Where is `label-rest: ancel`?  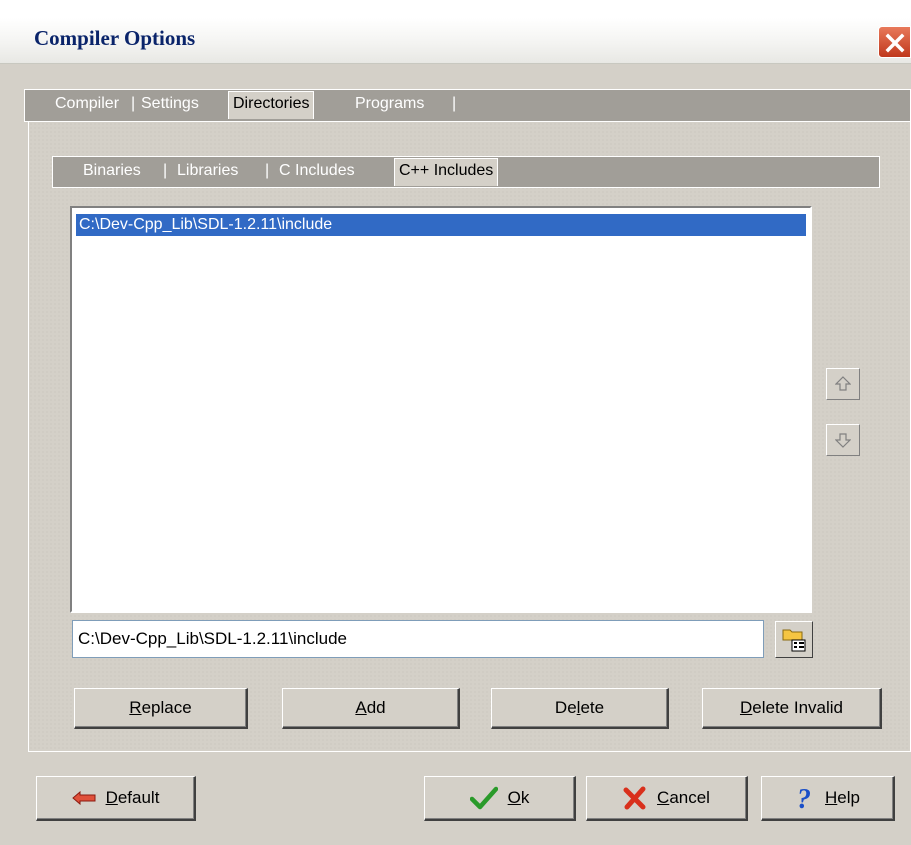 label-rest: ancel is located at coordinates (689, 797).